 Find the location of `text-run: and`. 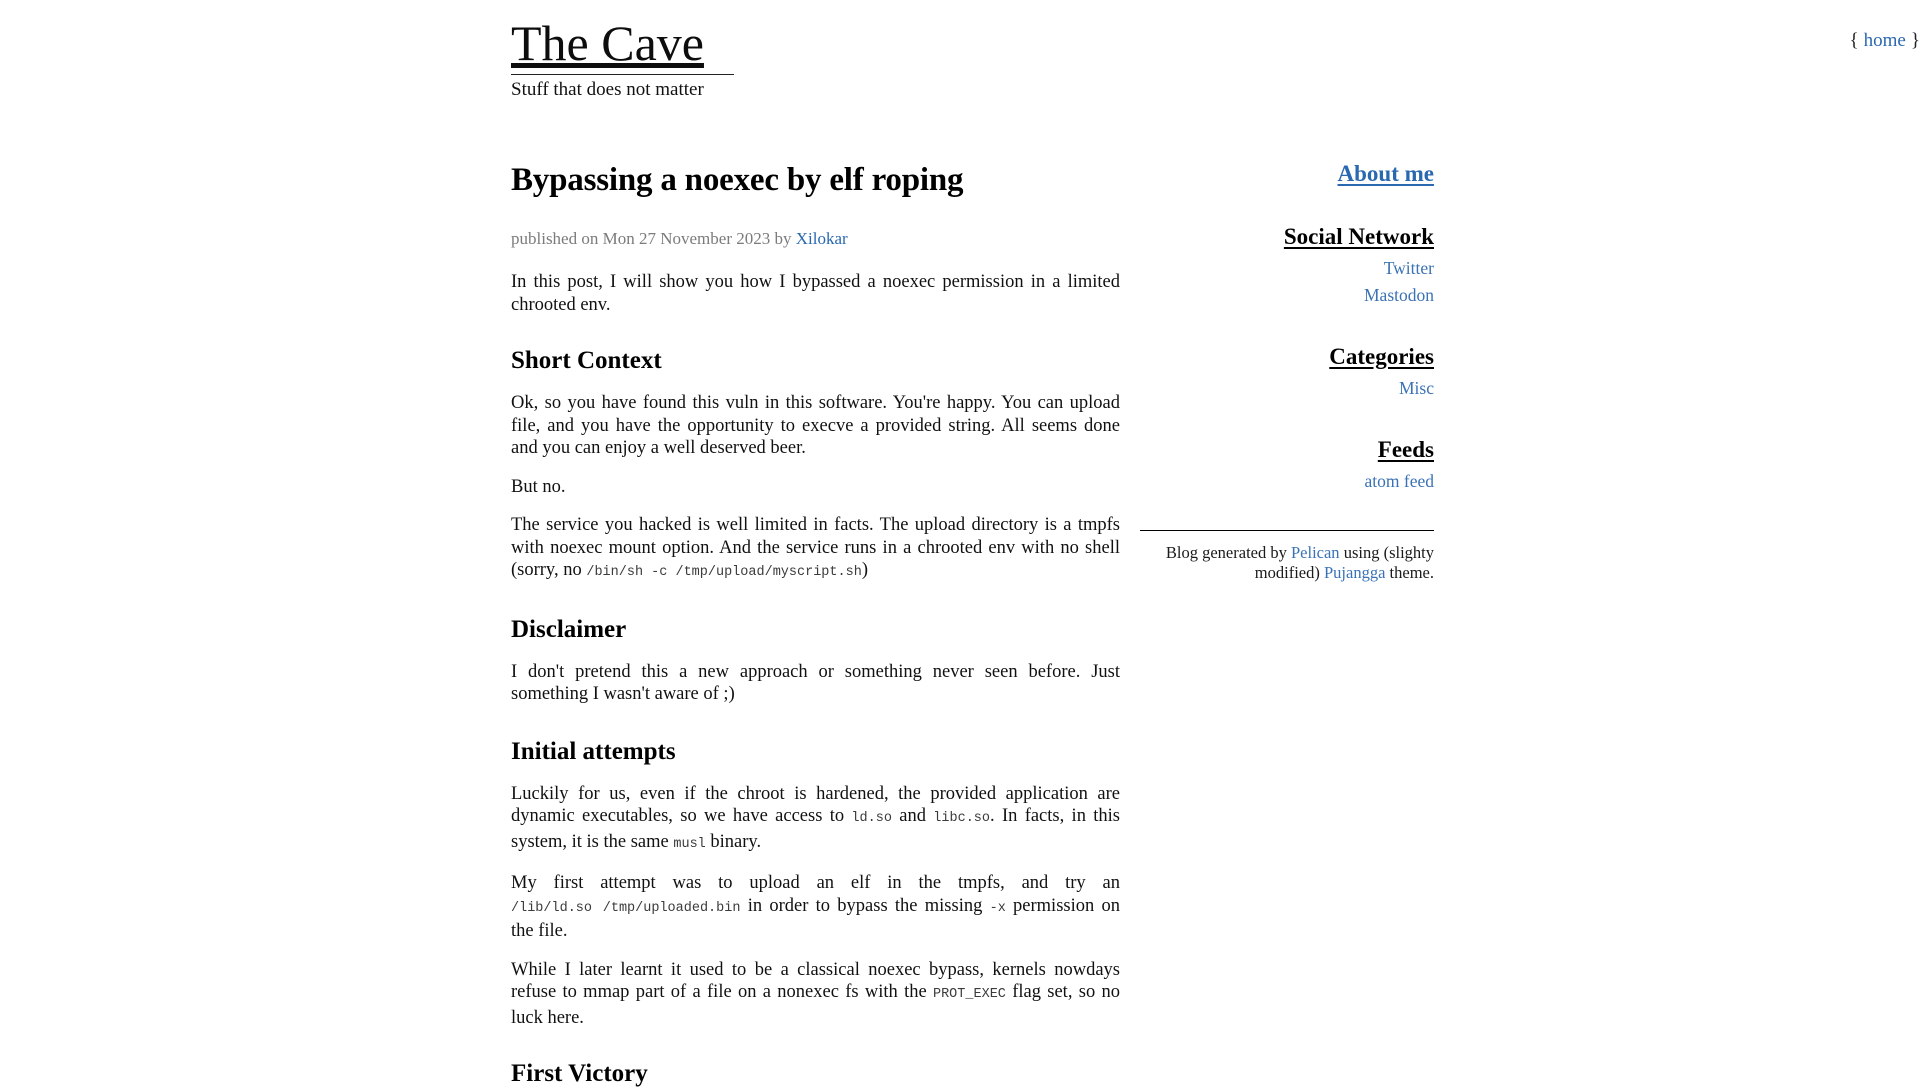

text-run: and is located at coordinates (912, 816).